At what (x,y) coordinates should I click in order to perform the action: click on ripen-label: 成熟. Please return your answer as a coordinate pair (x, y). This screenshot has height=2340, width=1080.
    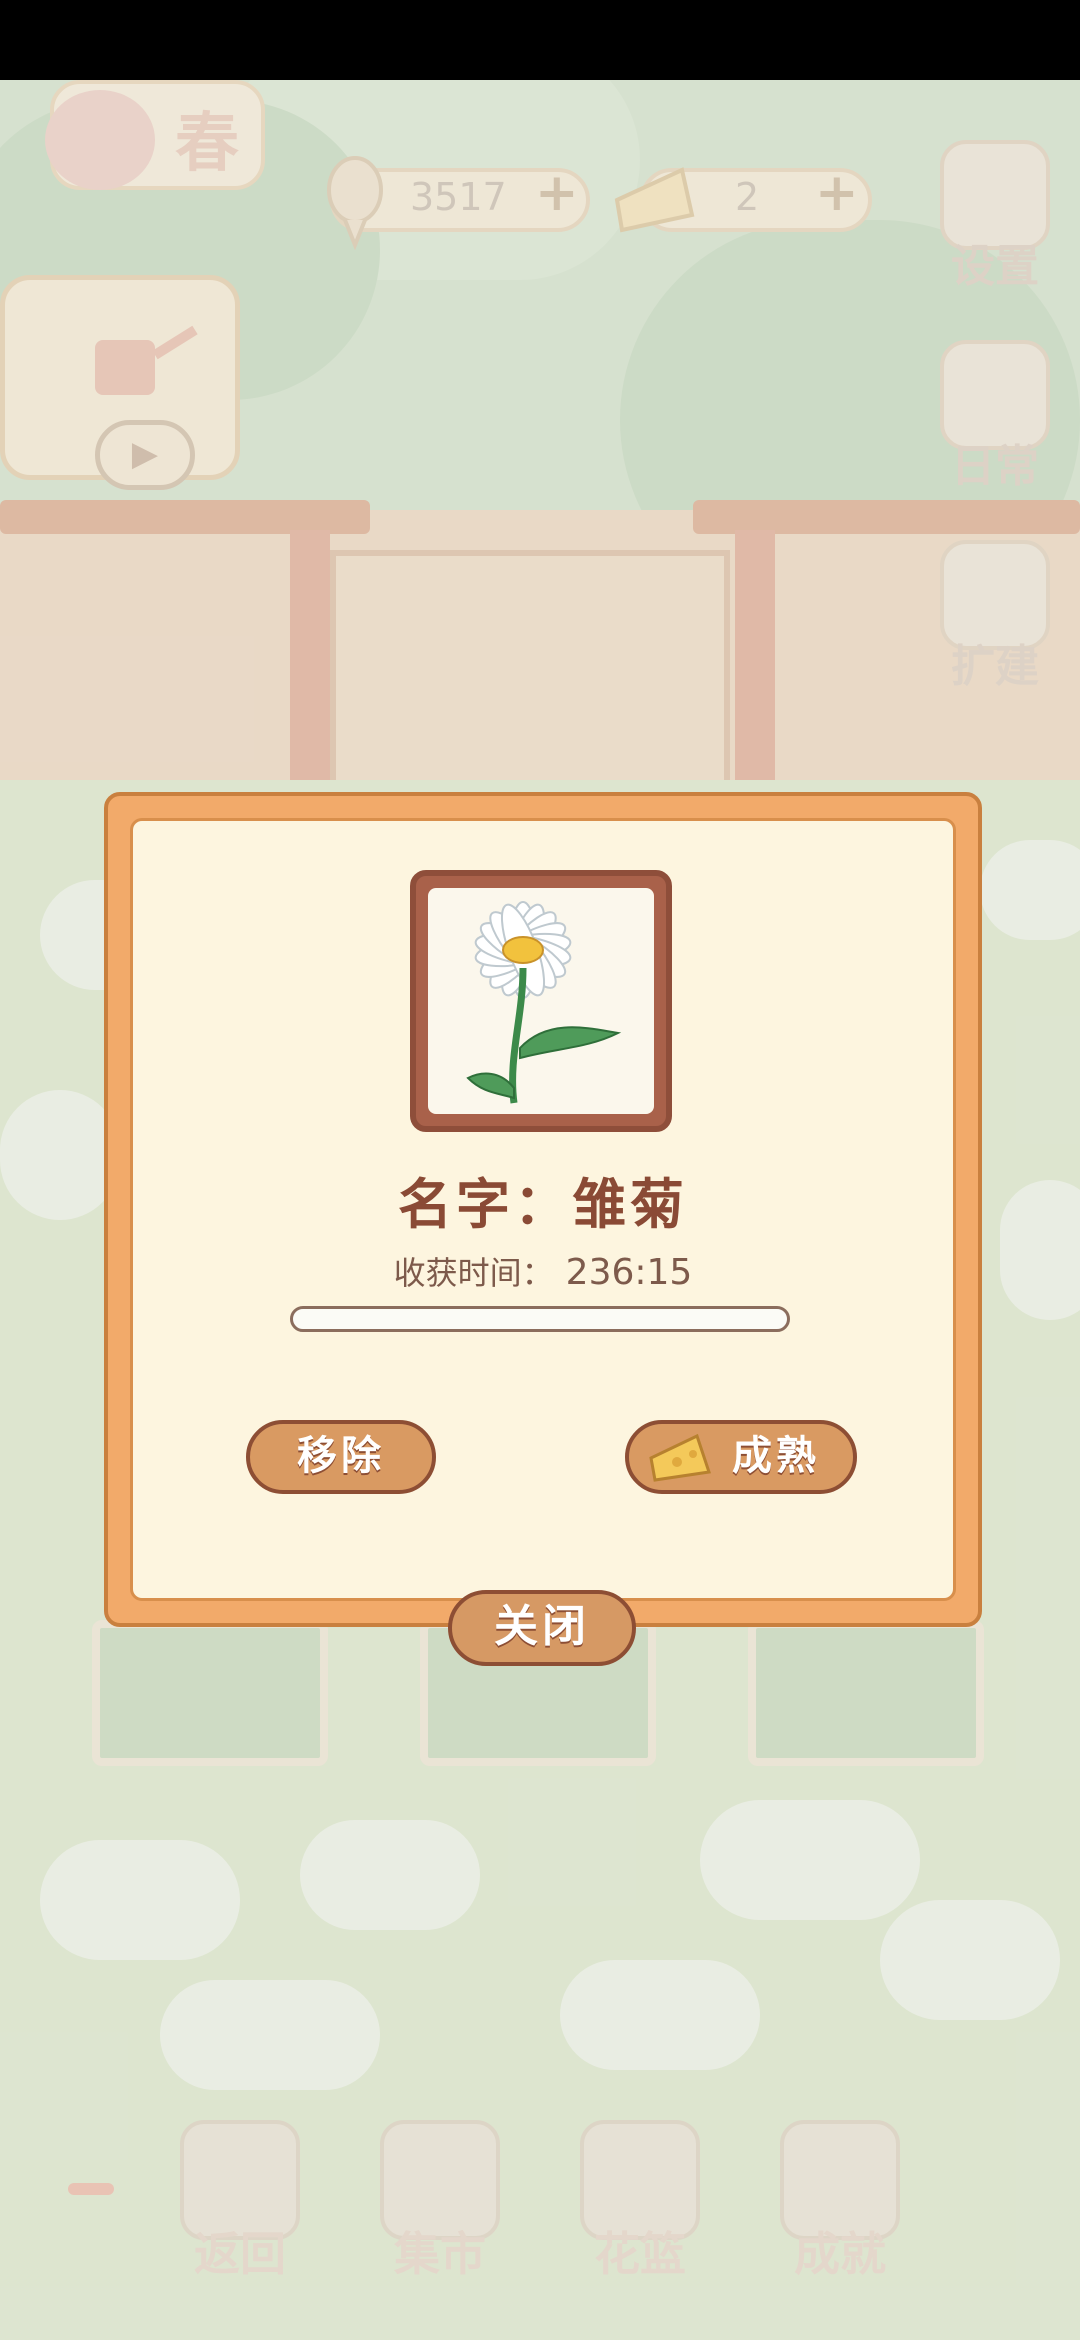
    Looking at the image, I should click on (776, 1456).